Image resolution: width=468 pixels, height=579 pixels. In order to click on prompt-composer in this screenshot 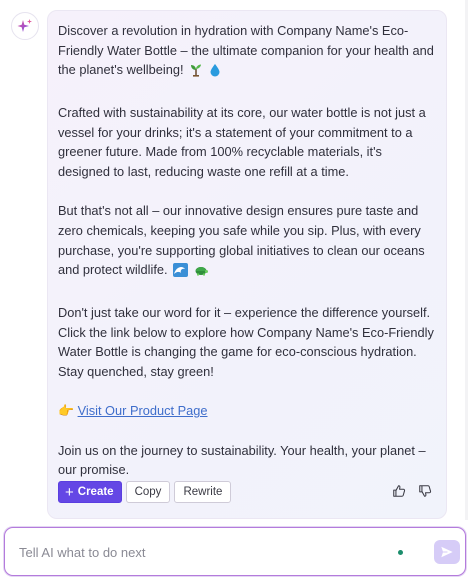, I will do `click(235, 551)`.